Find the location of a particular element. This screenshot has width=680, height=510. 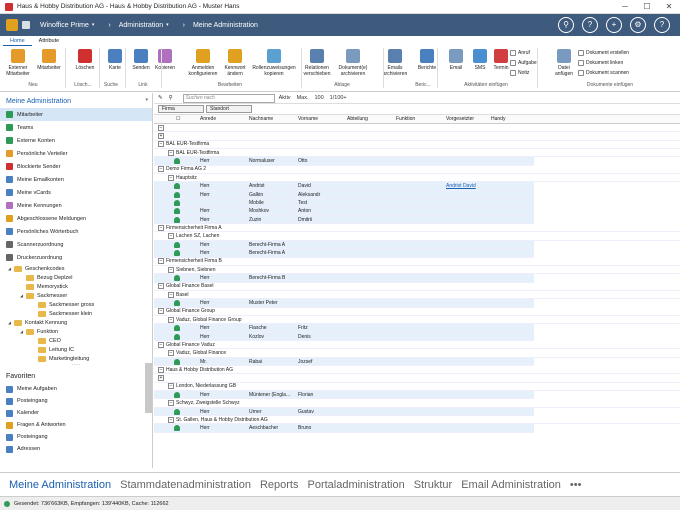

expand-toggle: − is located at coordinates (161, 127).